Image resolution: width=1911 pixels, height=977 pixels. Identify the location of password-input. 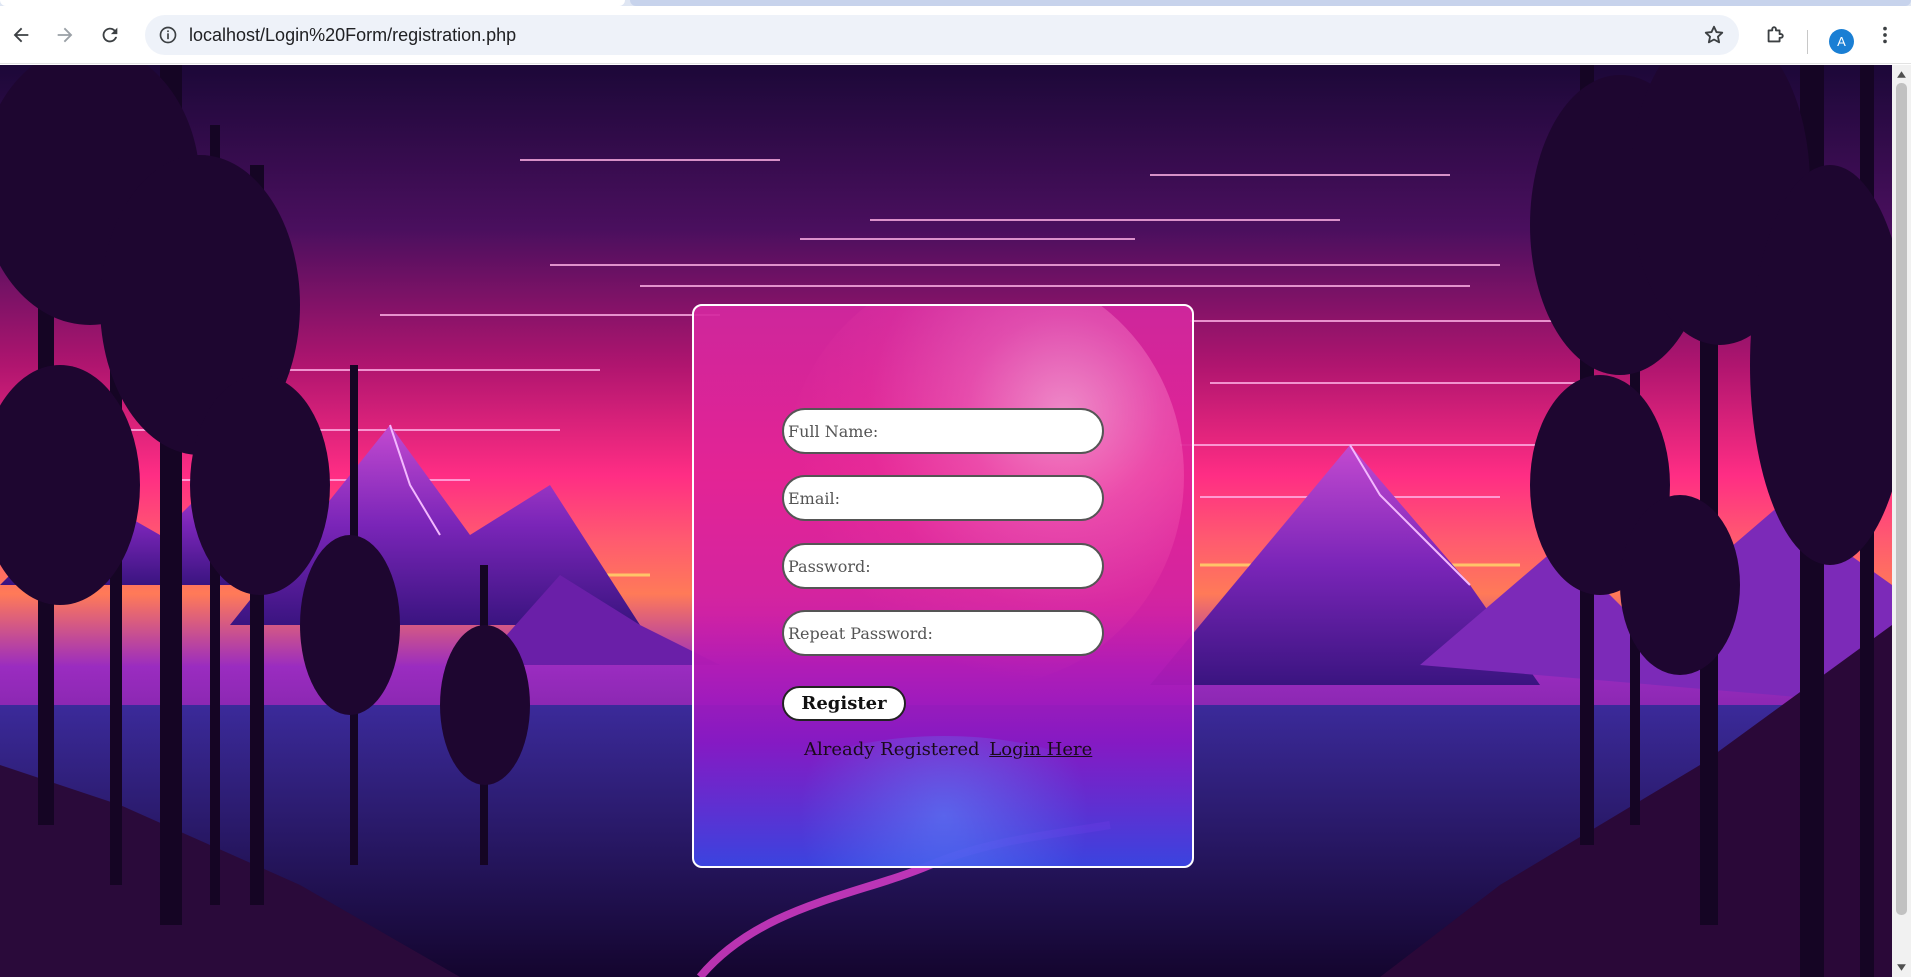
(943, 566).